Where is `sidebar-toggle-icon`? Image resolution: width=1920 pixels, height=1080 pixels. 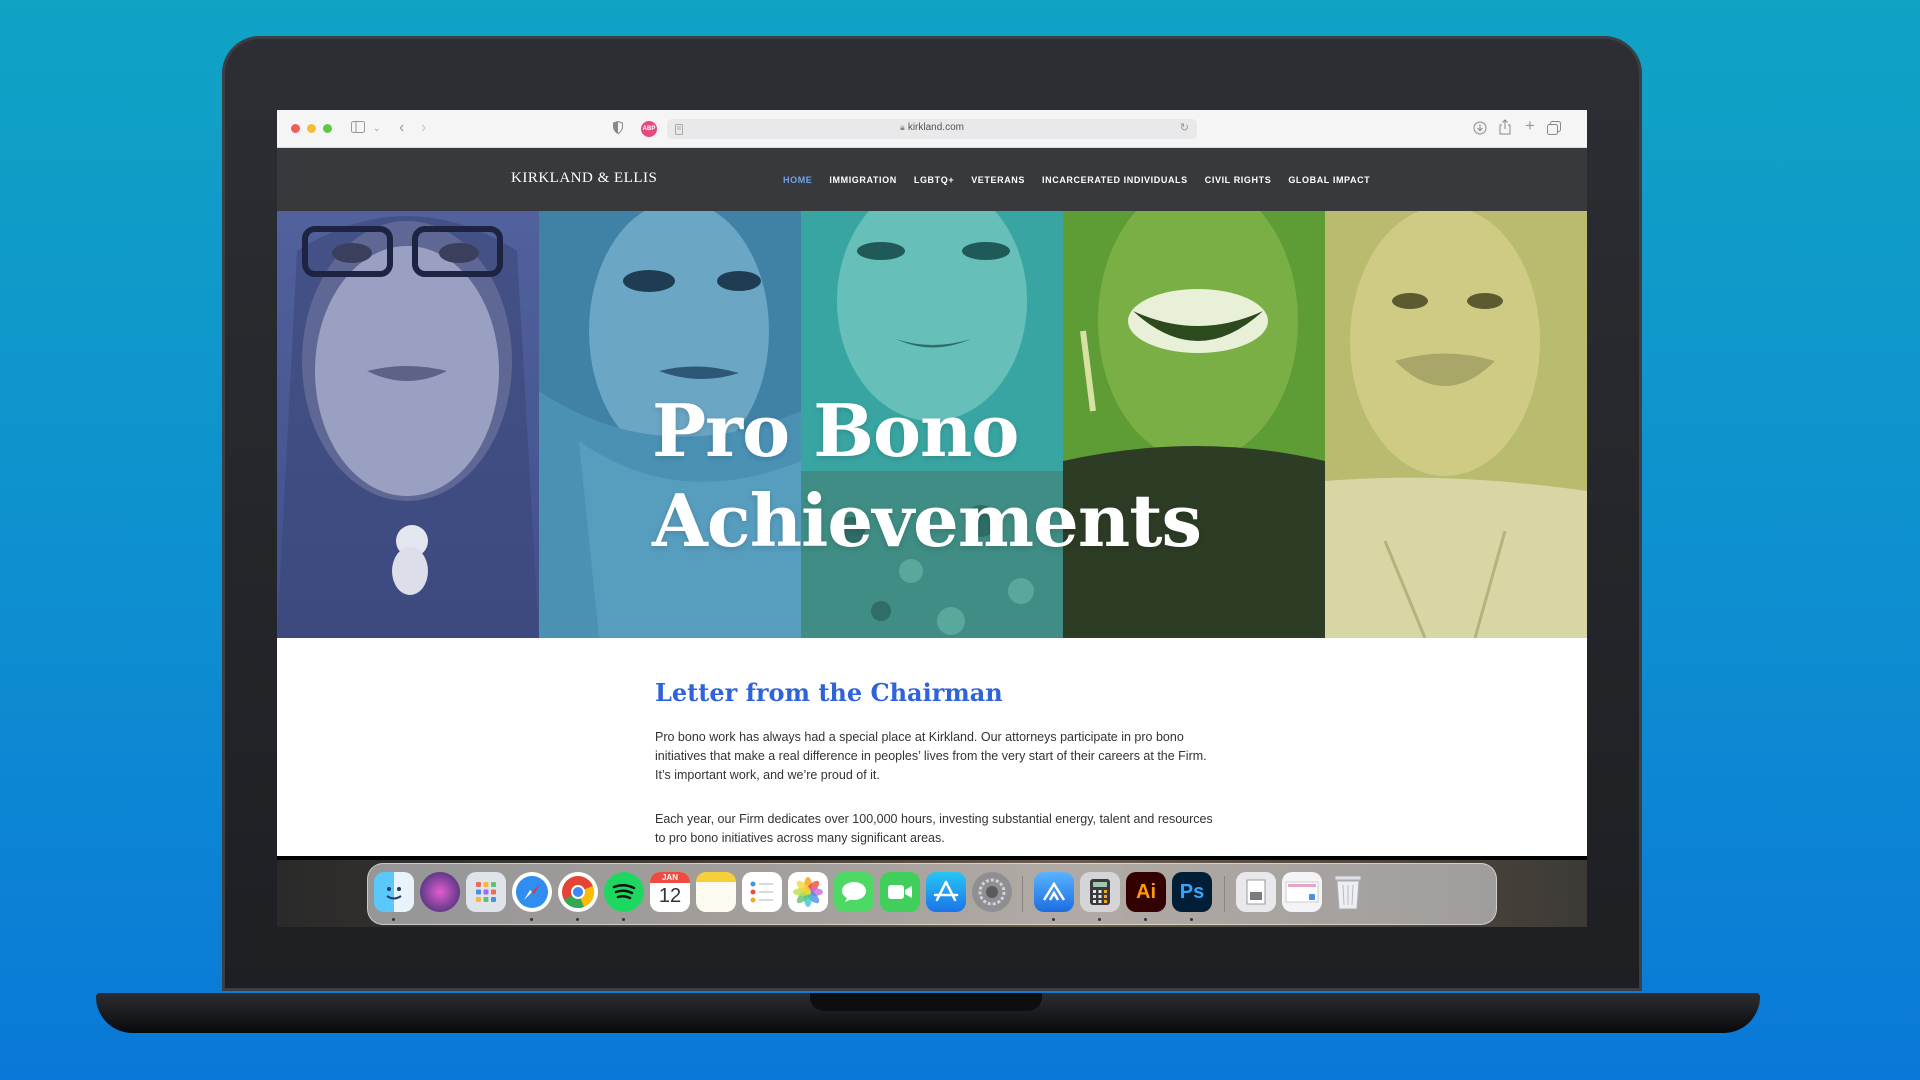
sidebar-toggle-icon is located at coordinates (359, 128).